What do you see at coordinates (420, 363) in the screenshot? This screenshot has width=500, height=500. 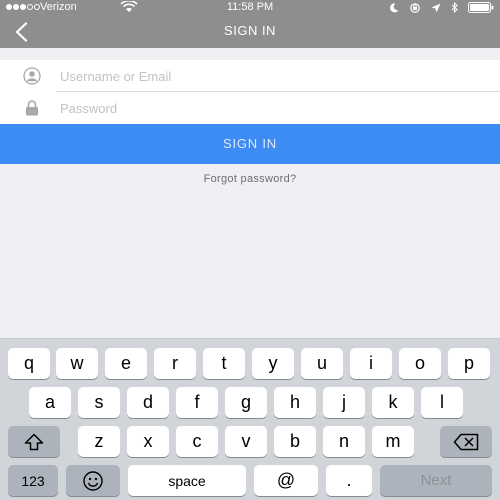 I see `key-o: o` at bounding box center [420, 363].